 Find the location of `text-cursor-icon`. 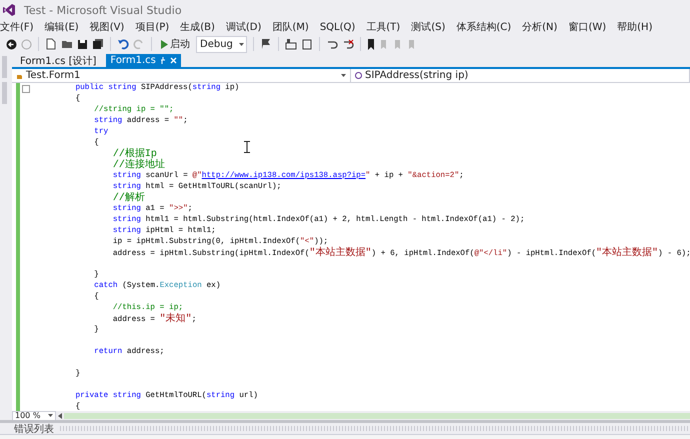

text-cursor-icon is located at coordinates (247, 147).